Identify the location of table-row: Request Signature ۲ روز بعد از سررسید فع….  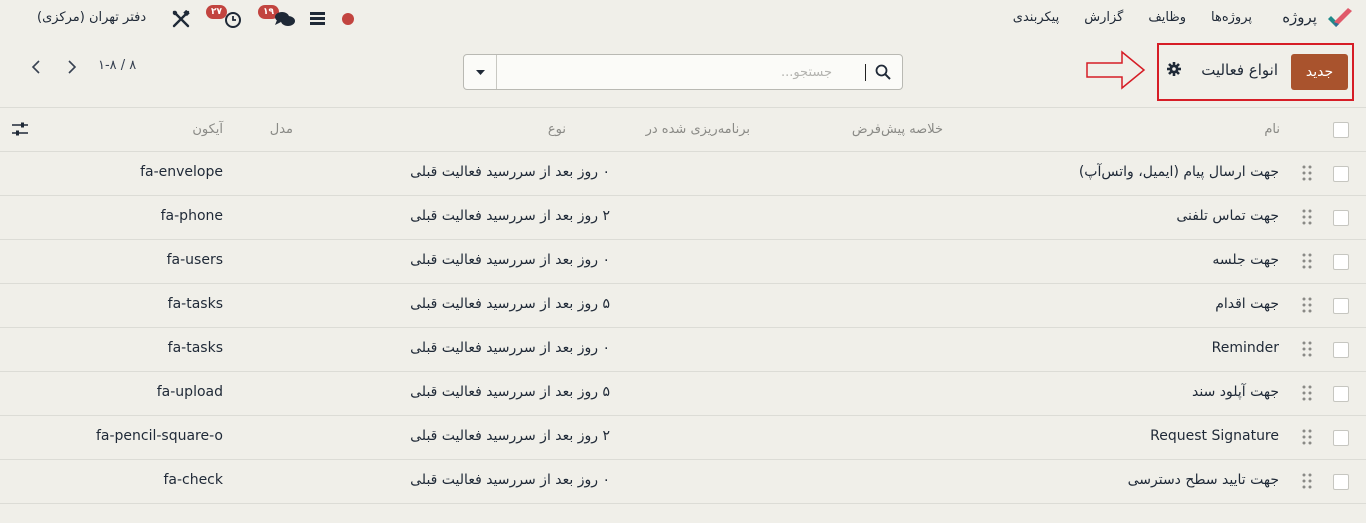
(683, 438).